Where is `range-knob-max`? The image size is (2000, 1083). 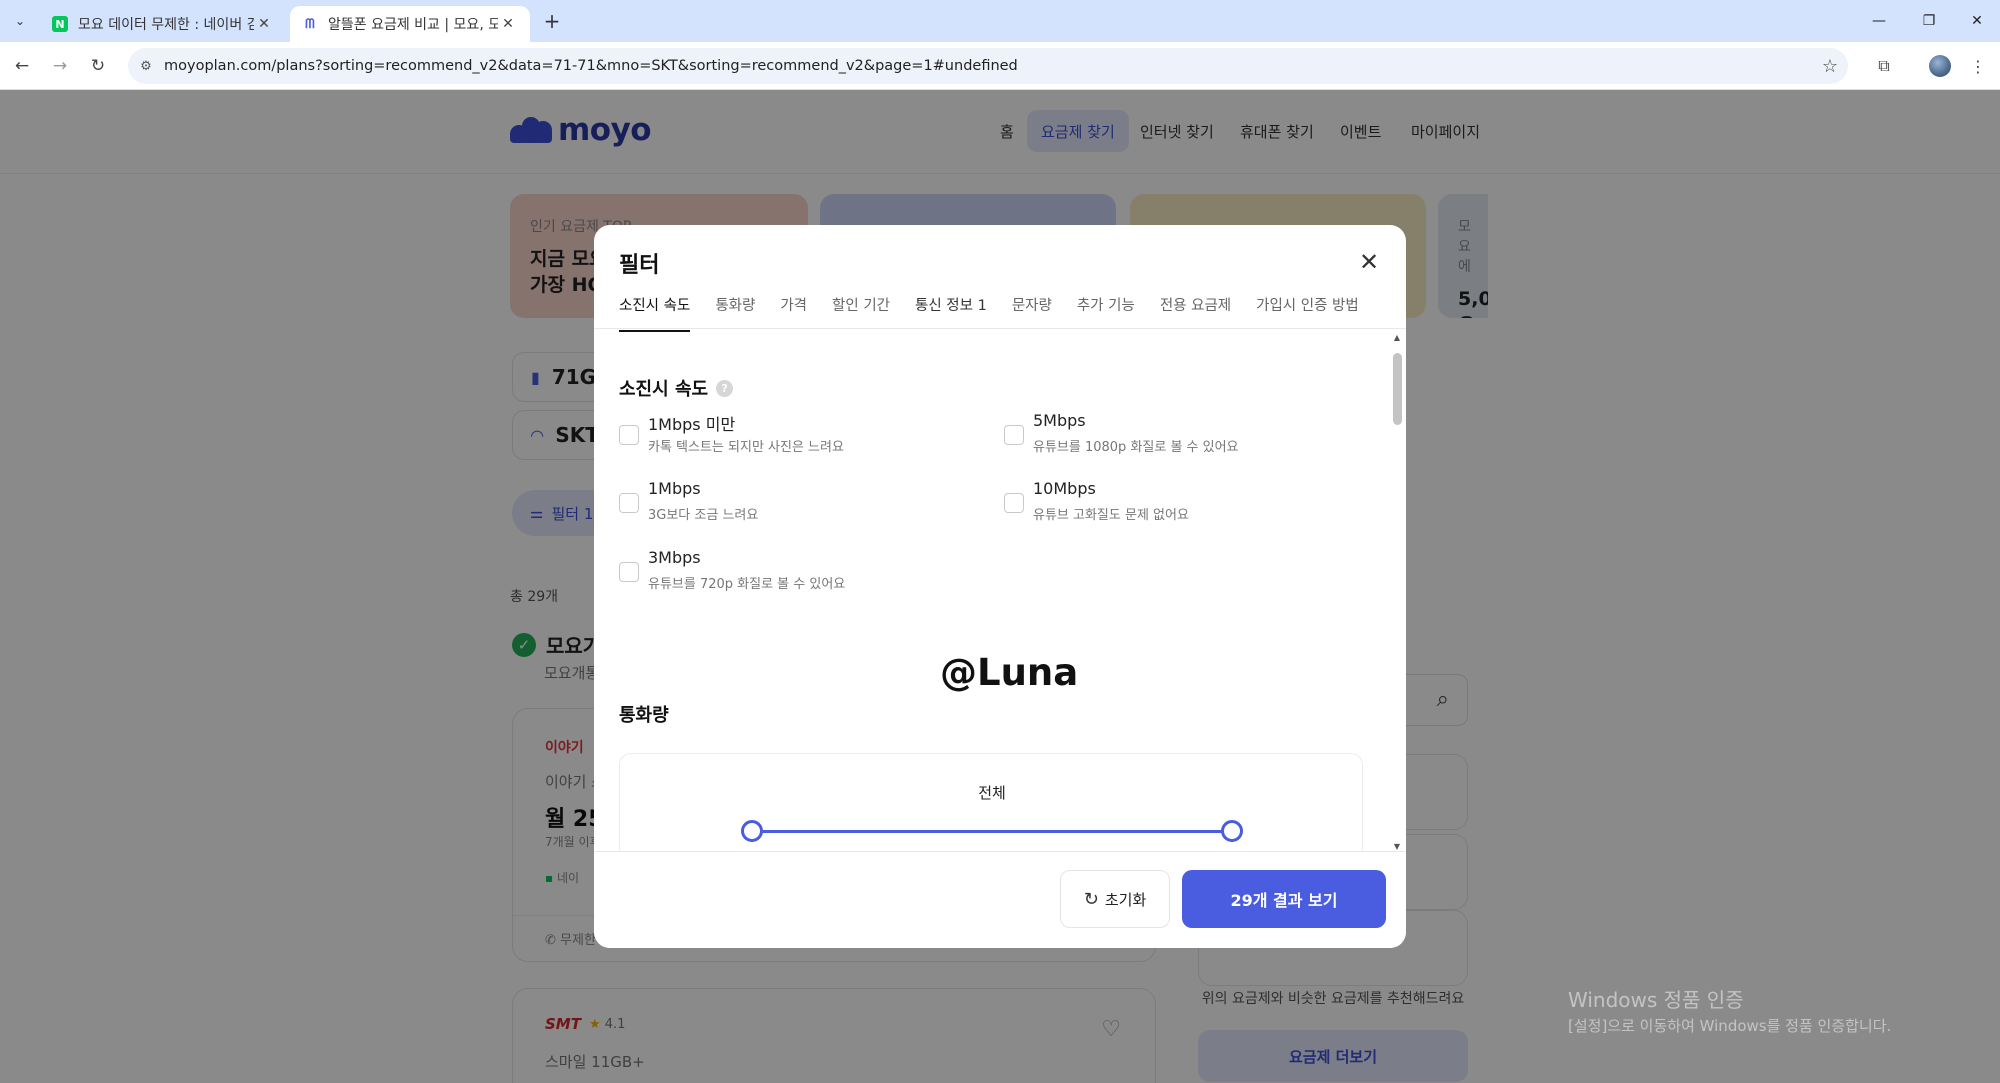
range-knob-max is located at coordinates (1232, 831).